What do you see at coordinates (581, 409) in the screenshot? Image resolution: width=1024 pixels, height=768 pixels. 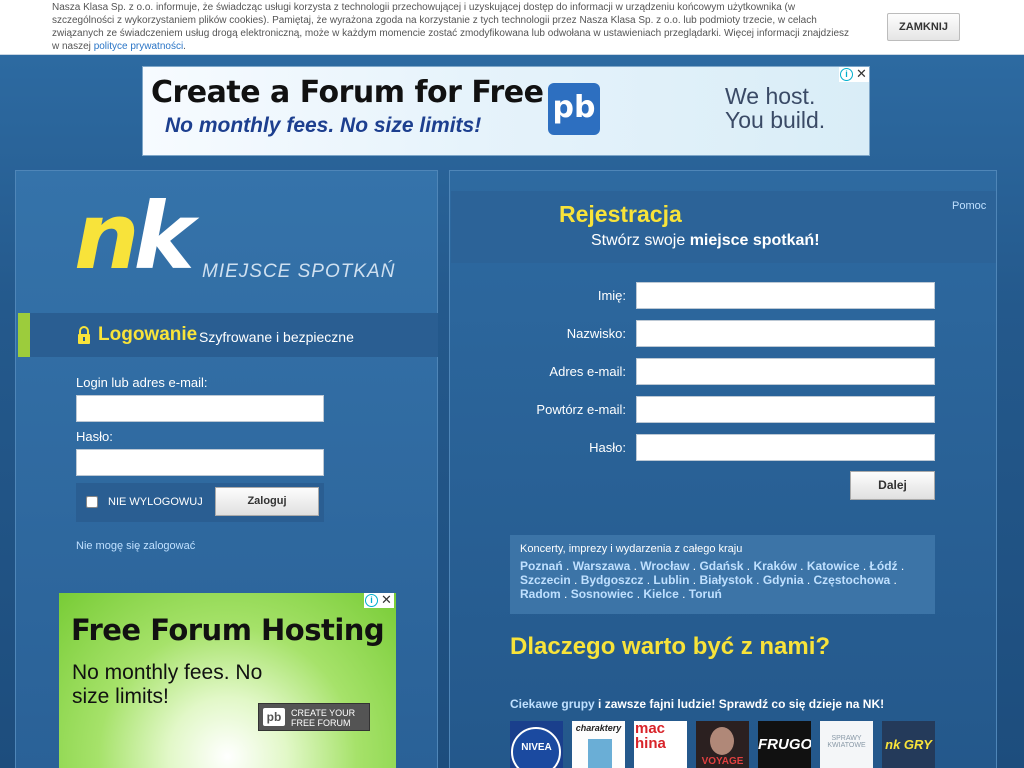 I see `email-repeat-label: Powtórz e-mail:` at bounding box center [581, 409].